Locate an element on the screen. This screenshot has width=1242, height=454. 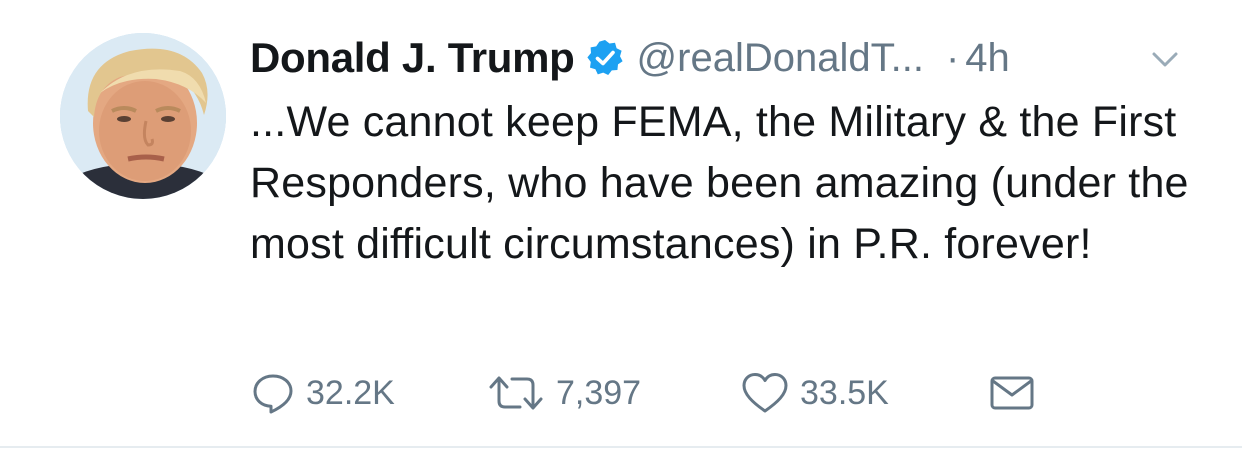
author-name: Donald J. Trump is located at coordinates (412, 58).